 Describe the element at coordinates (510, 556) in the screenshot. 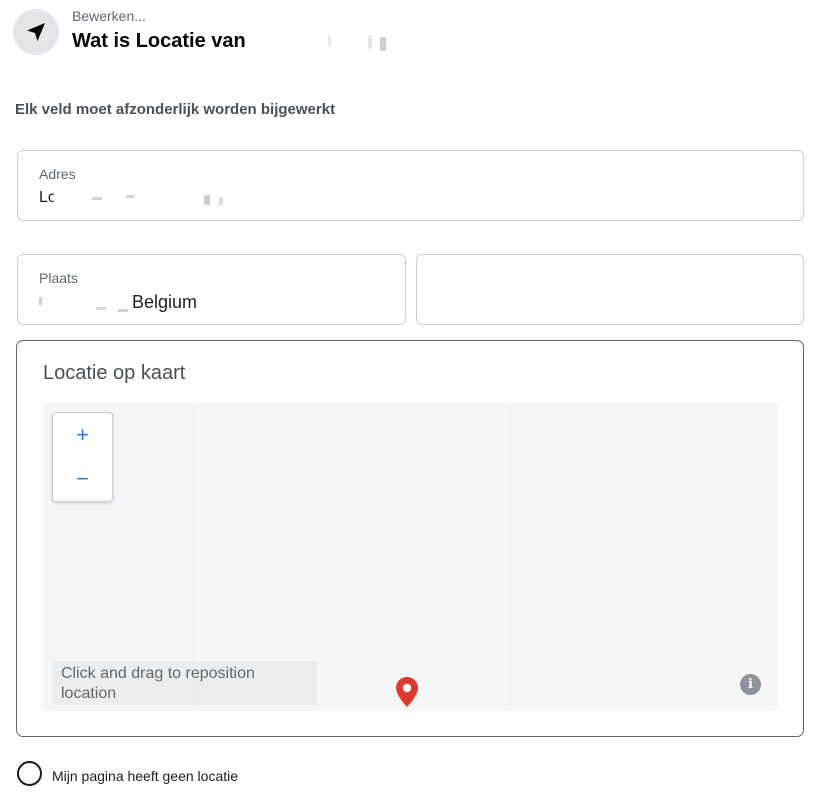

I see `map-gridline` at that location.